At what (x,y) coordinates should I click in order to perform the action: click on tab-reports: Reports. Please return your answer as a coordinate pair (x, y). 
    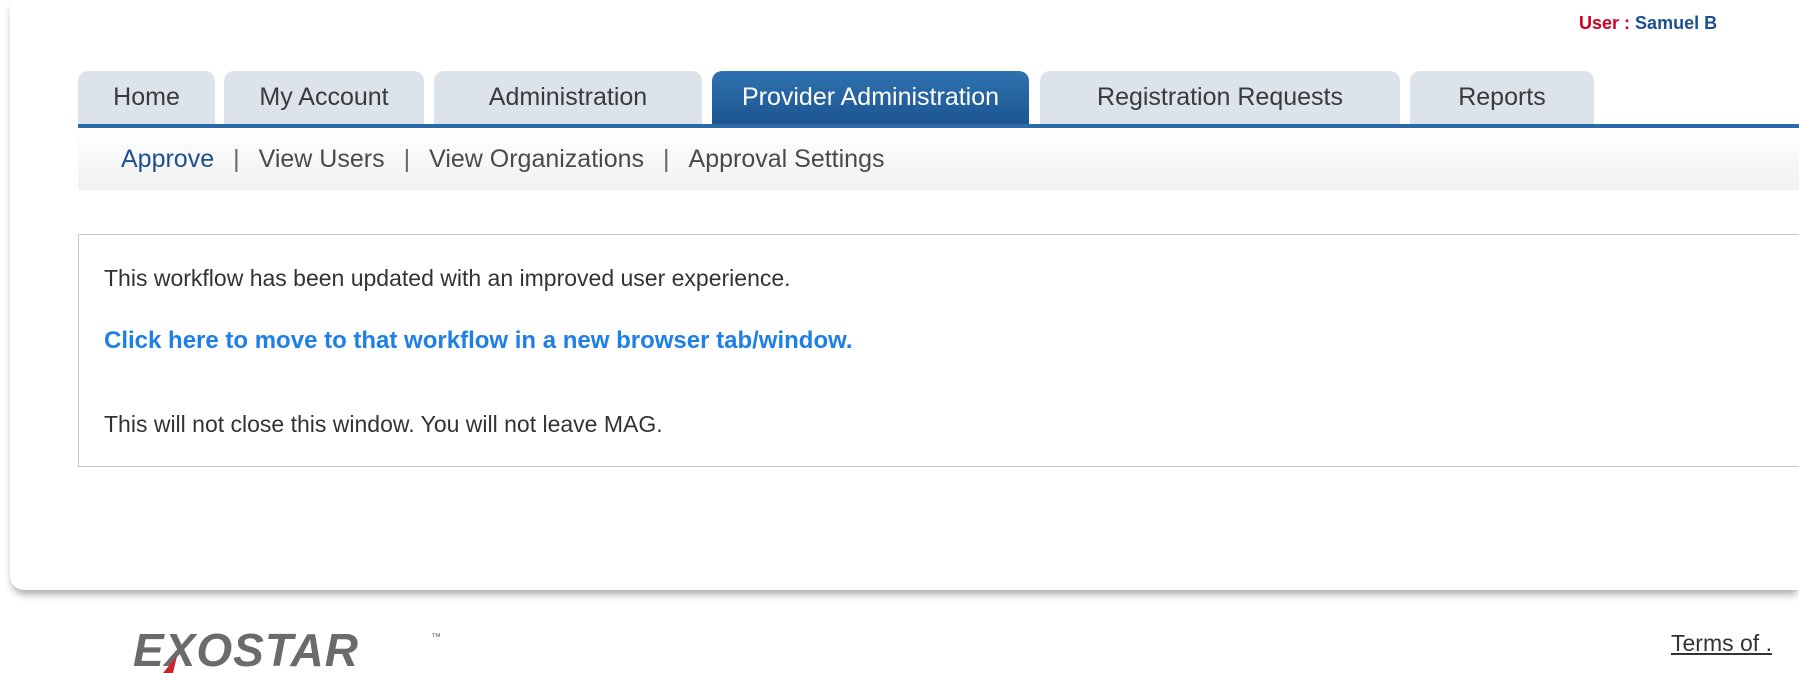
    Looking at the image, I should click on (1502, 97).